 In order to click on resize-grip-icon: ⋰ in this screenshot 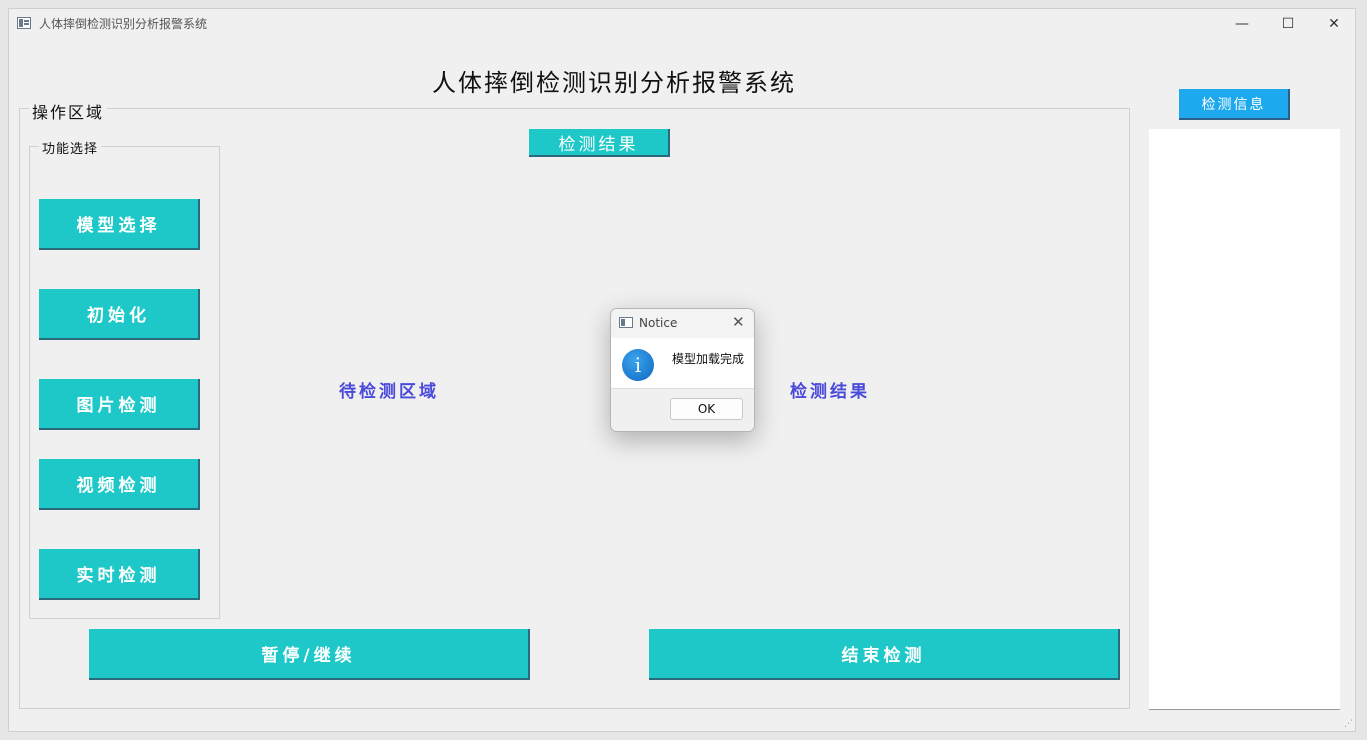, I will do `click(1348, 724)`.